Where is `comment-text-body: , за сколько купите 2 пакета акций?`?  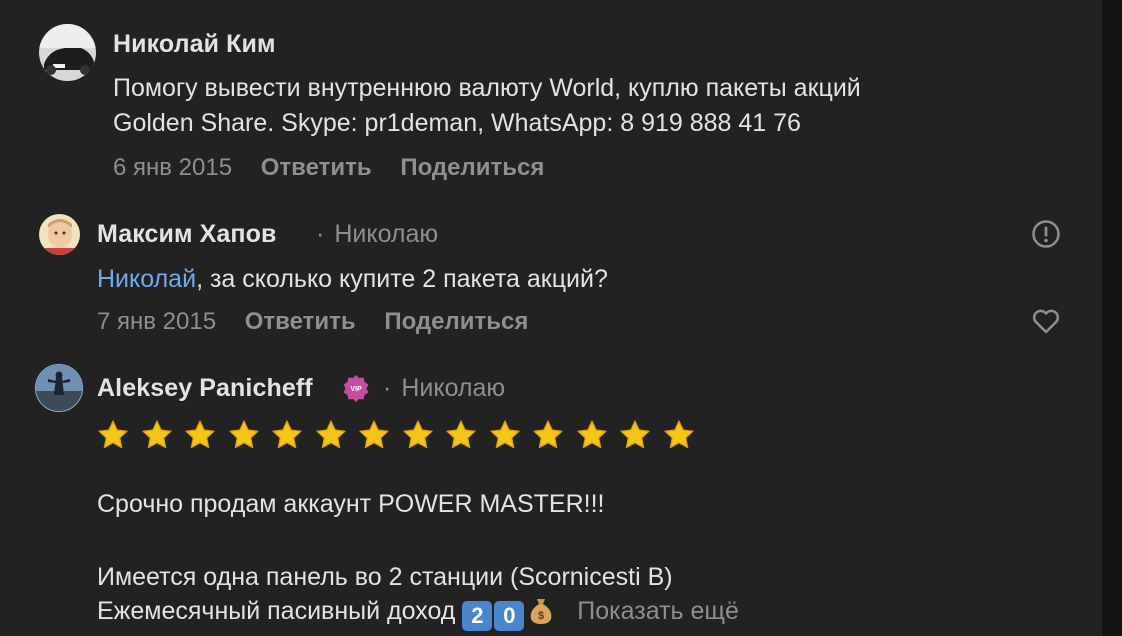
comment-text-body: , за сколько купите 2 пакета акций? is located at coordinates (402, 279).